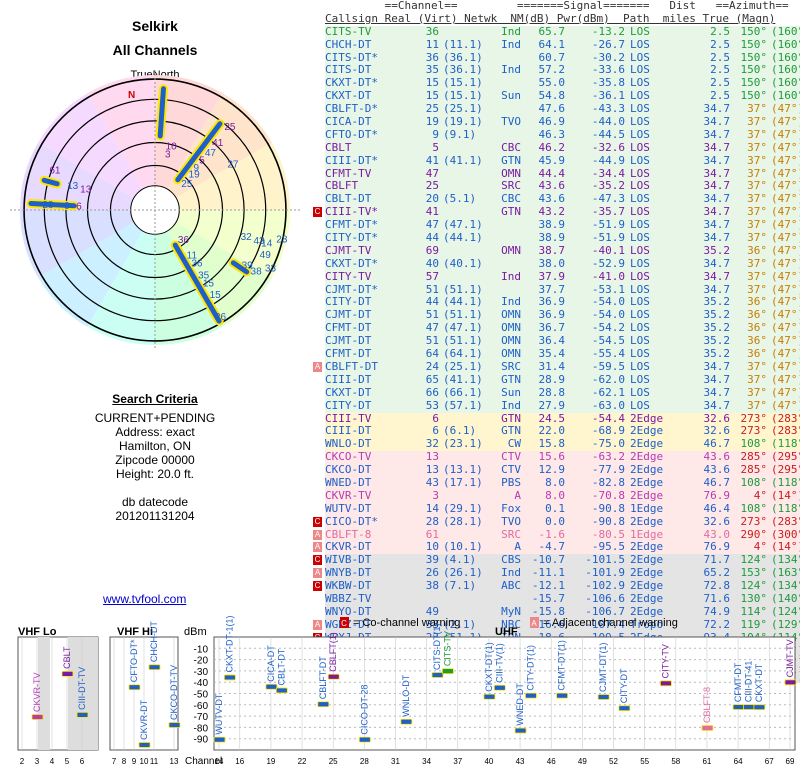 This screenshot has height=768, width=800. What do you see at coordinates (406, 695) in the screenshot?
I see `station-label: WNLO-DT` at bounding box center [406, 695].